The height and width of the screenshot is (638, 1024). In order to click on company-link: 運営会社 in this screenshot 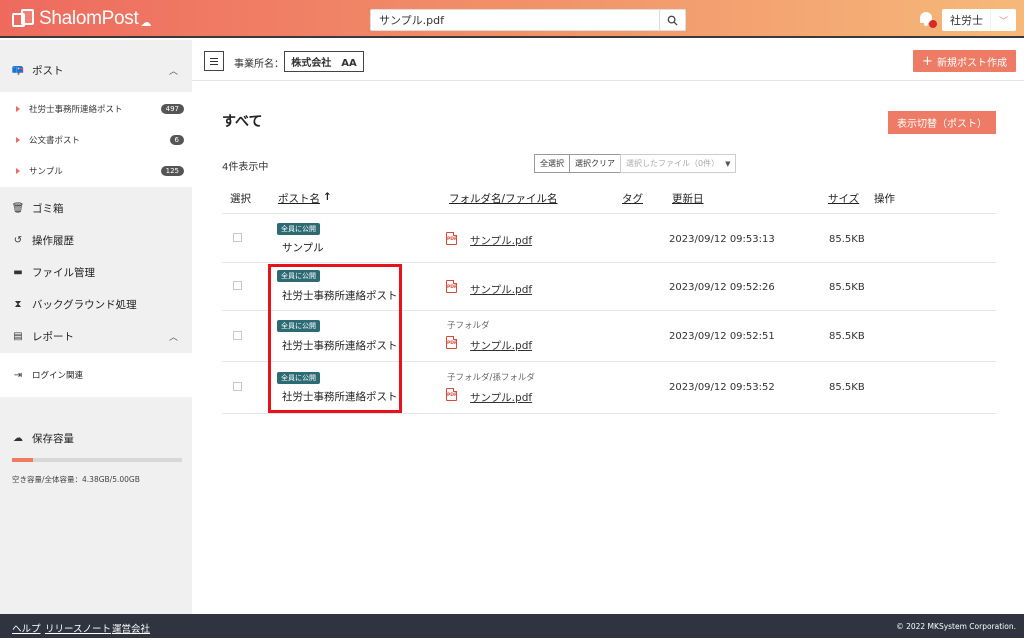, I will do `click(131, 628)`.